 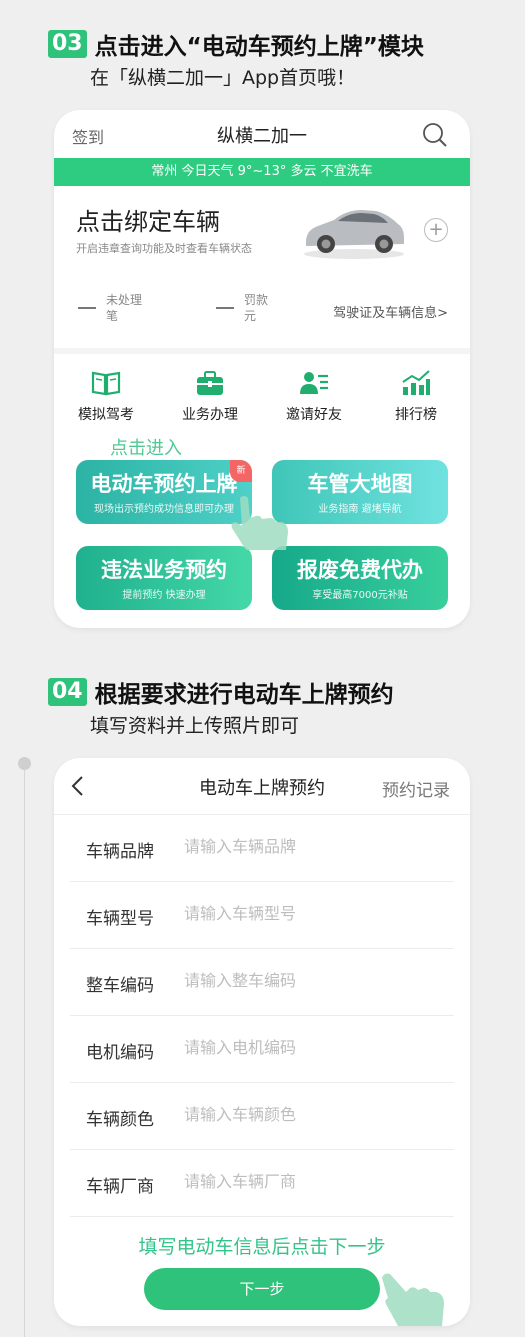 What do you see at coordinates (314, 396) in the screenshot?
I see `menu-invite-friends: 邀请好友` at bounding box center [314, 396].